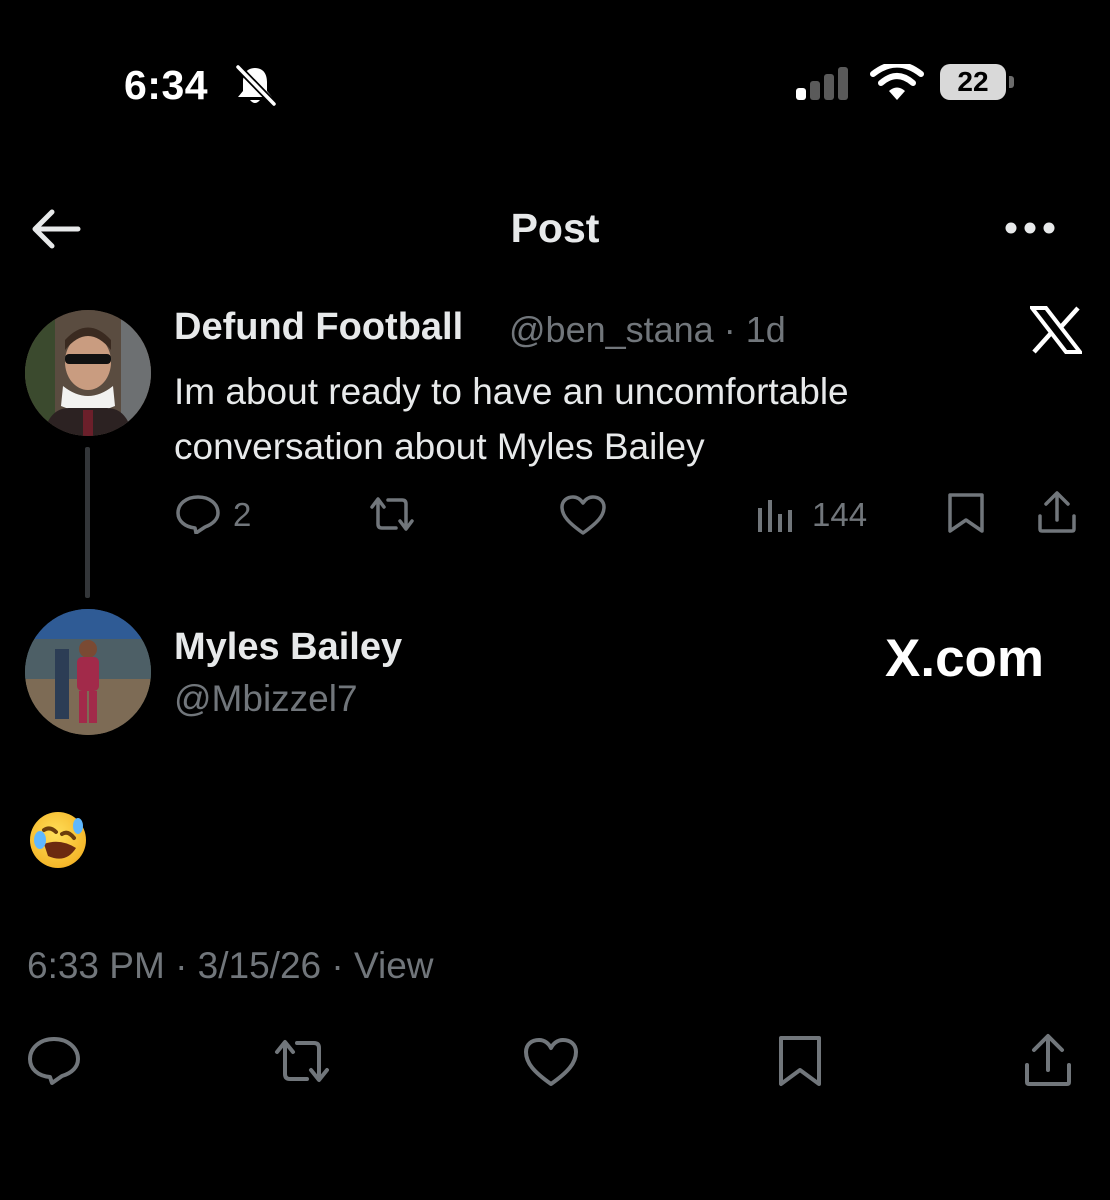 The width and height of the screenshot is (1110, 1200). I want to click on cellular-signal-icon, so click(822, 83).